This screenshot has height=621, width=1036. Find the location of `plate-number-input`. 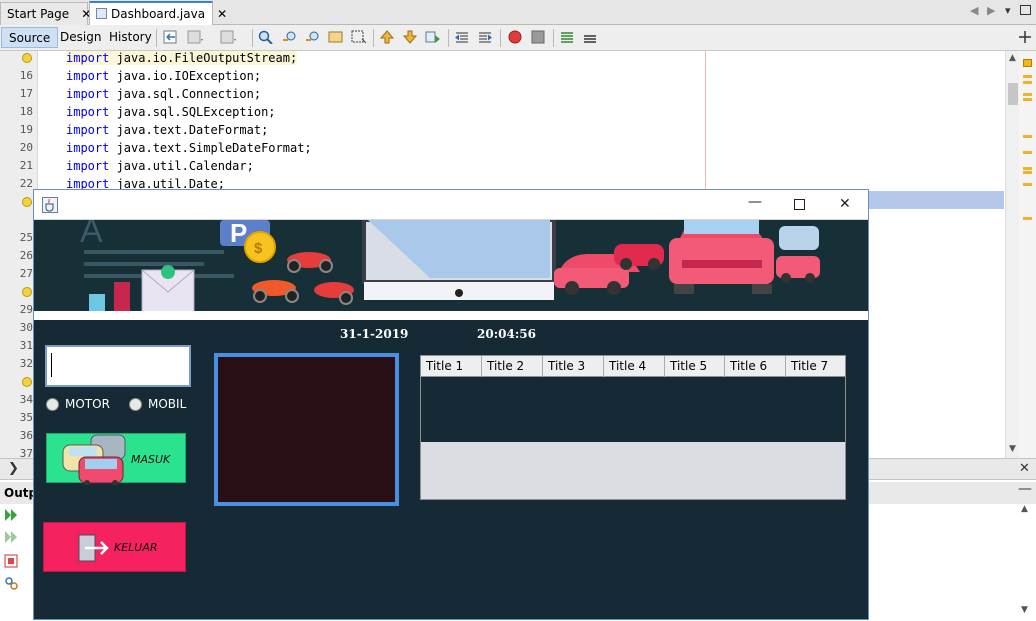

plate-number-input is located at coordinates (118, 366).